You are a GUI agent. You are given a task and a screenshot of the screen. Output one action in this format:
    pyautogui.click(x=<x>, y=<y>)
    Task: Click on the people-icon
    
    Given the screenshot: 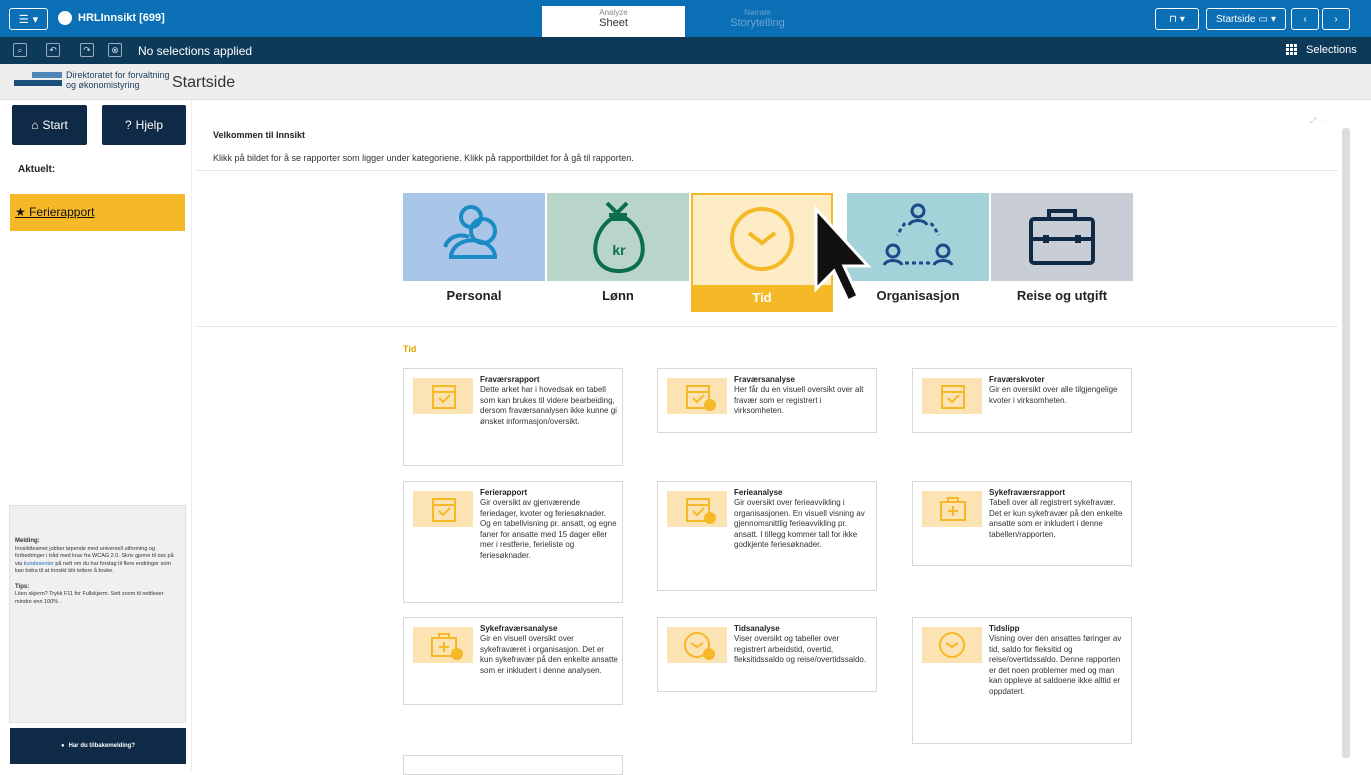 What is the action you would take?
    pyautogui.click(x=474, y=237)
    